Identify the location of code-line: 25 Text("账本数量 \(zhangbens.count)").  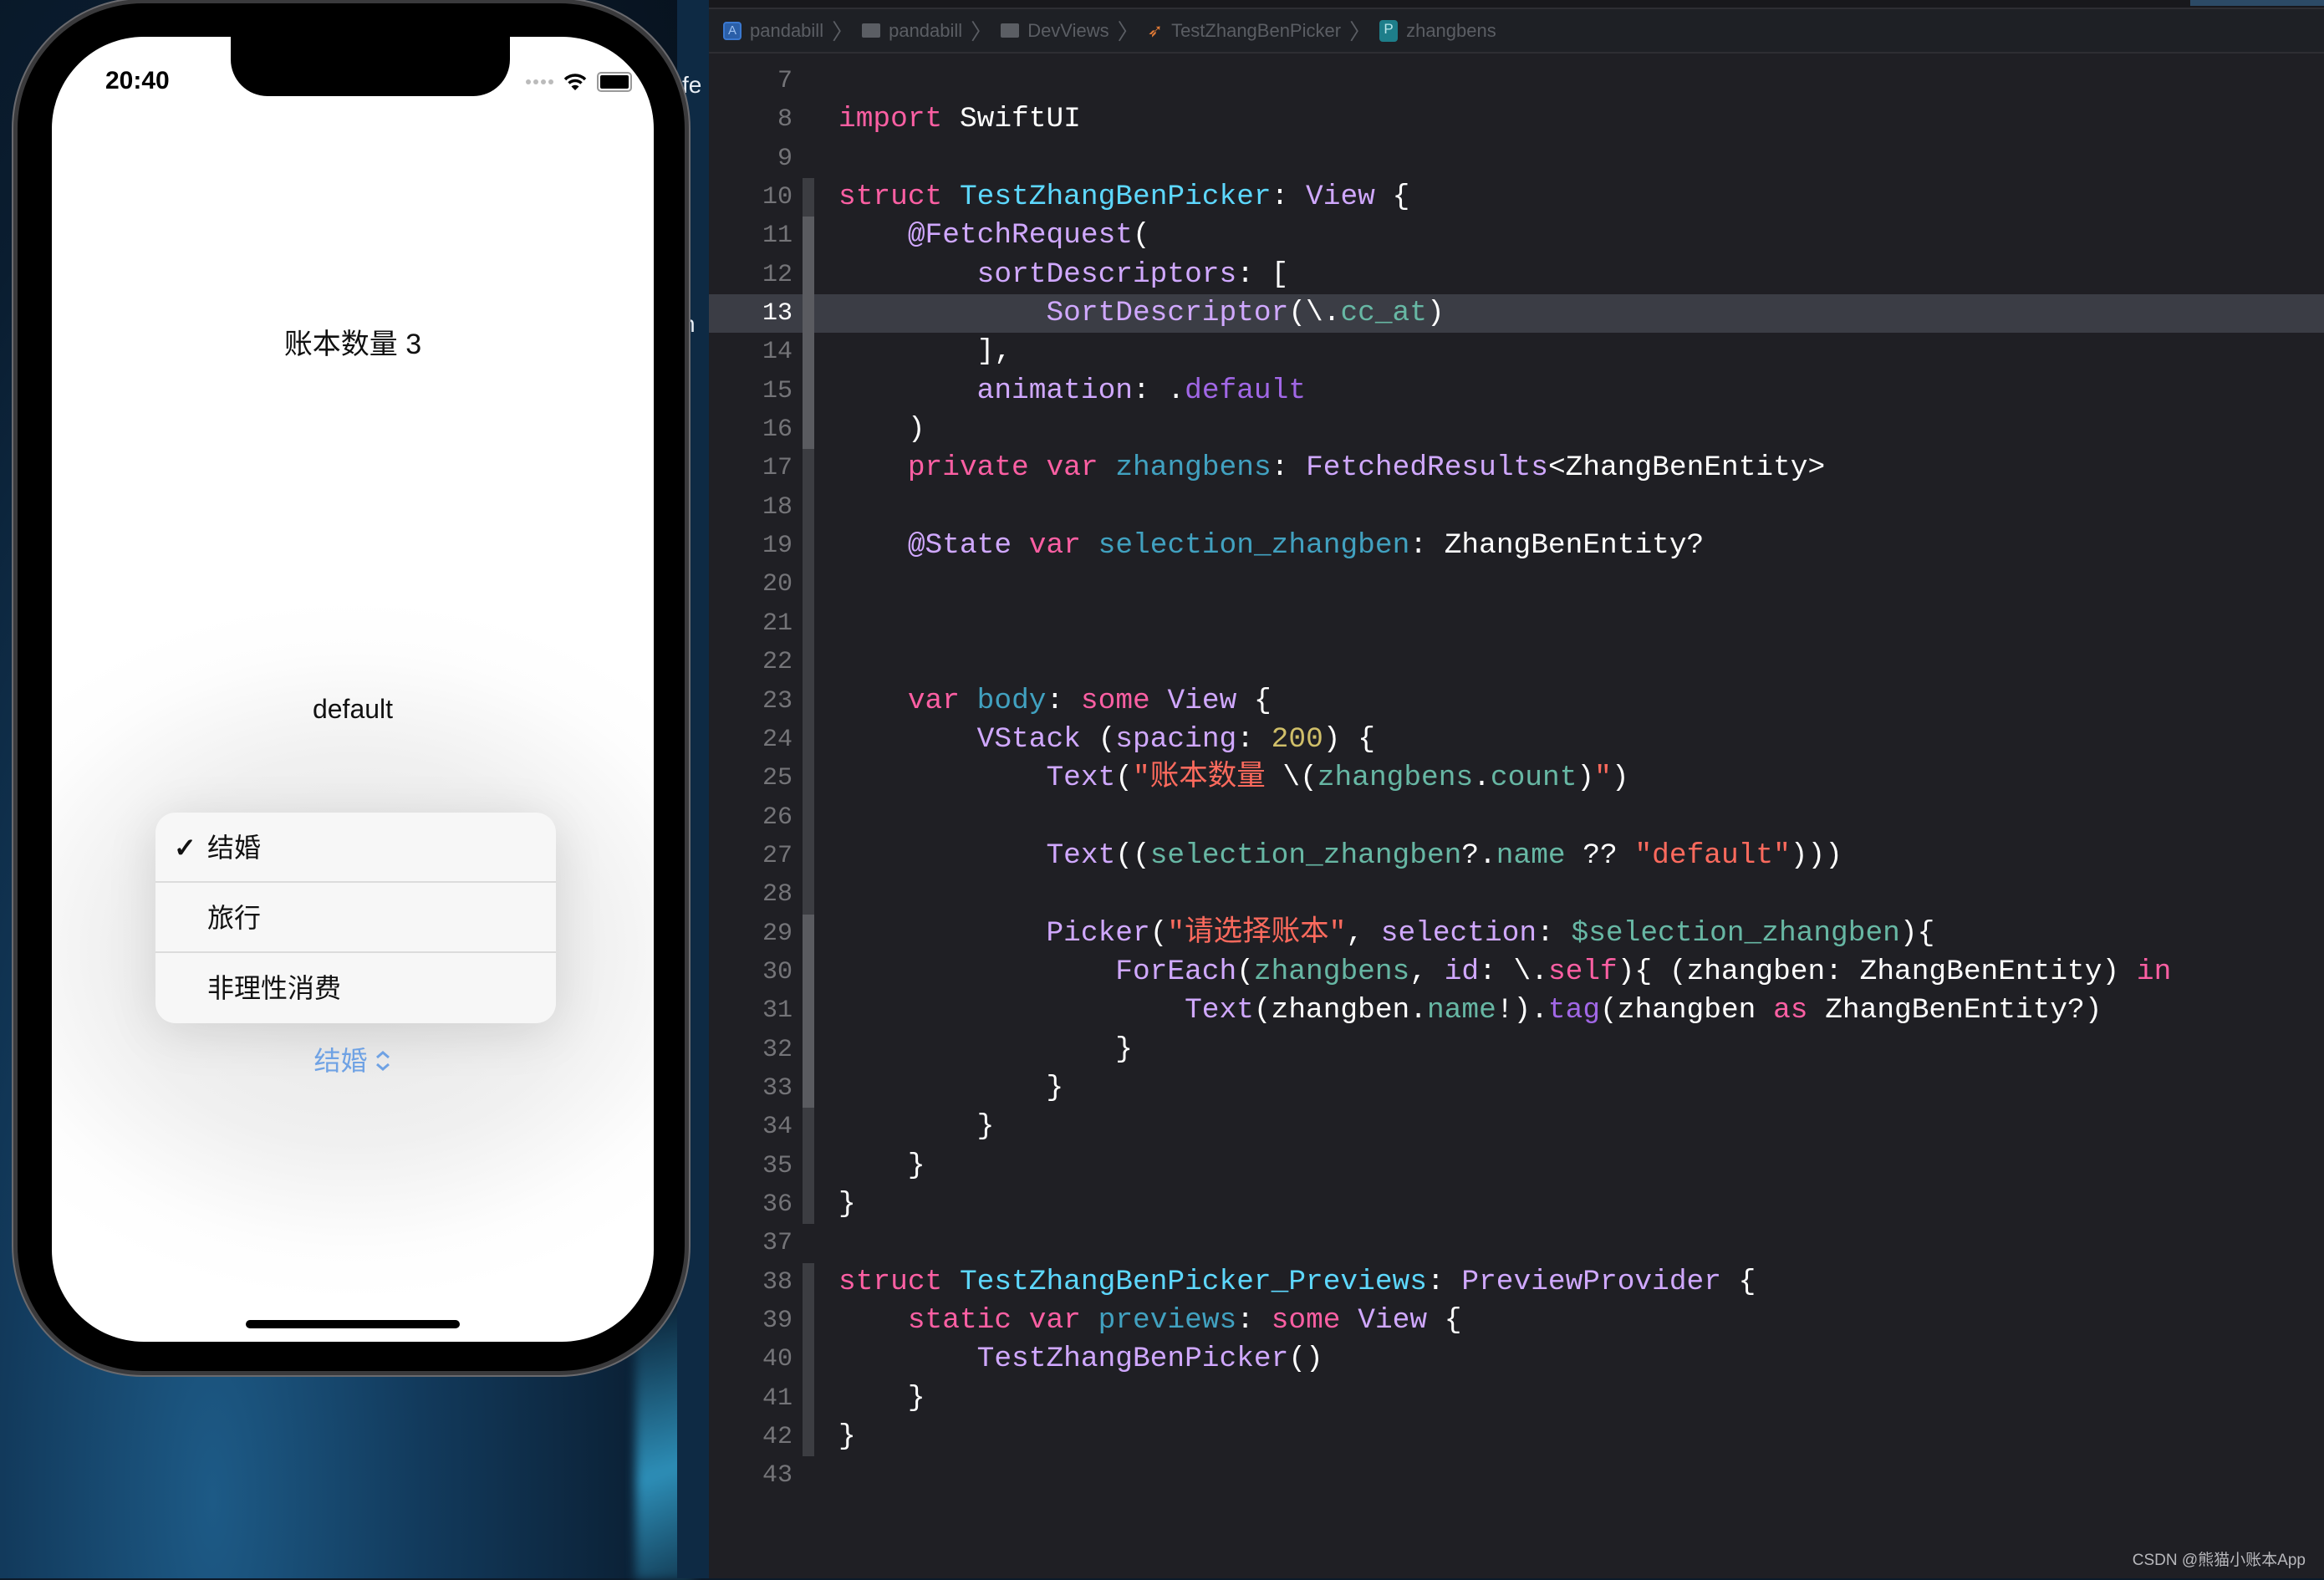
(1516, 778).